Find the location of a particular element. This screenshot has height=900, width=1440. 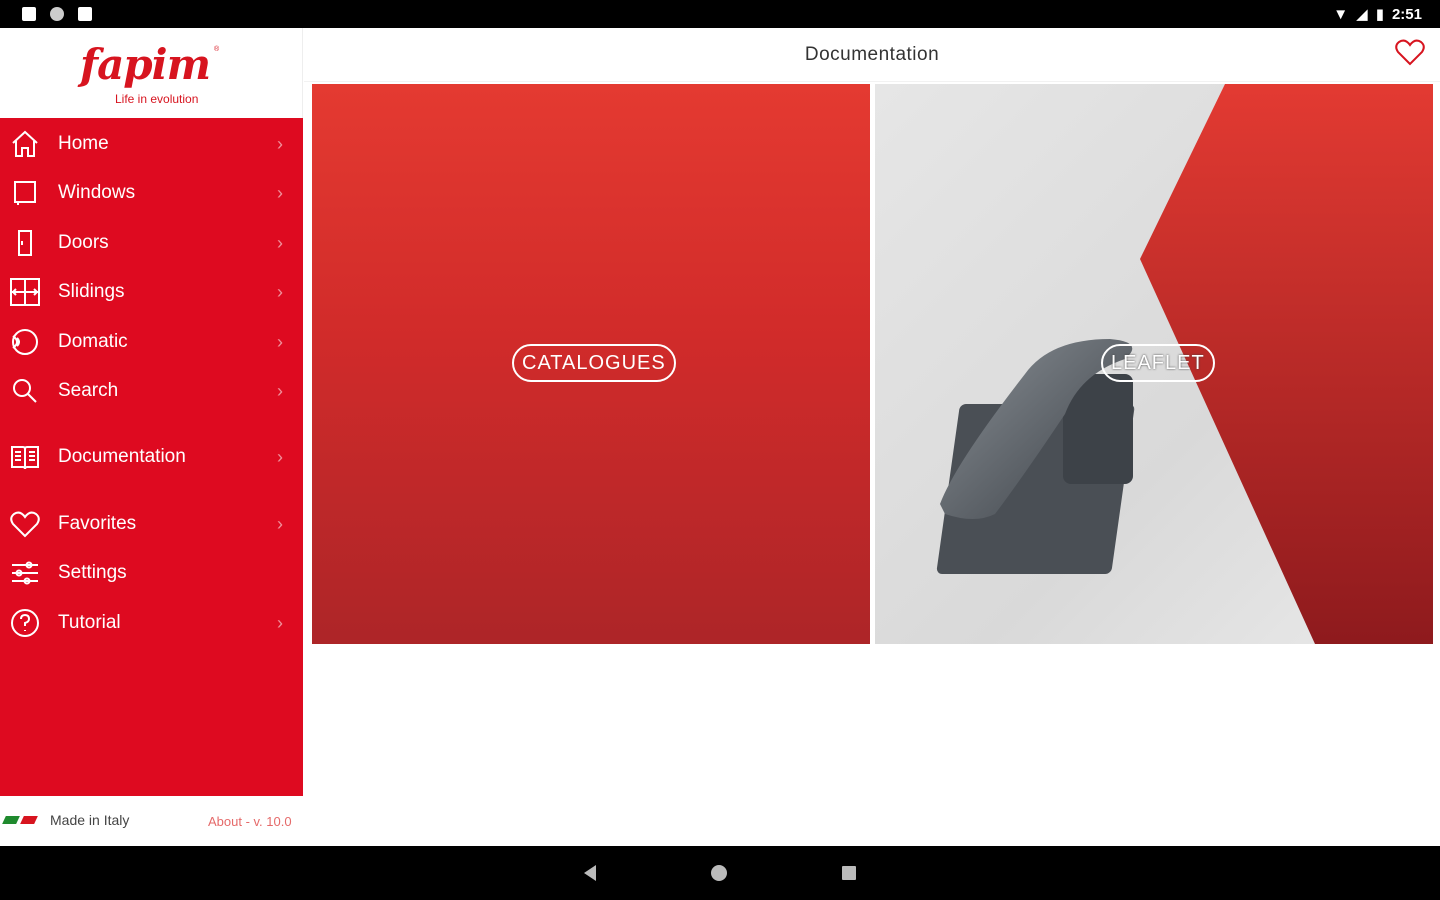

sidebar-item-label: Tutorial is located at coordinates (89, 622).